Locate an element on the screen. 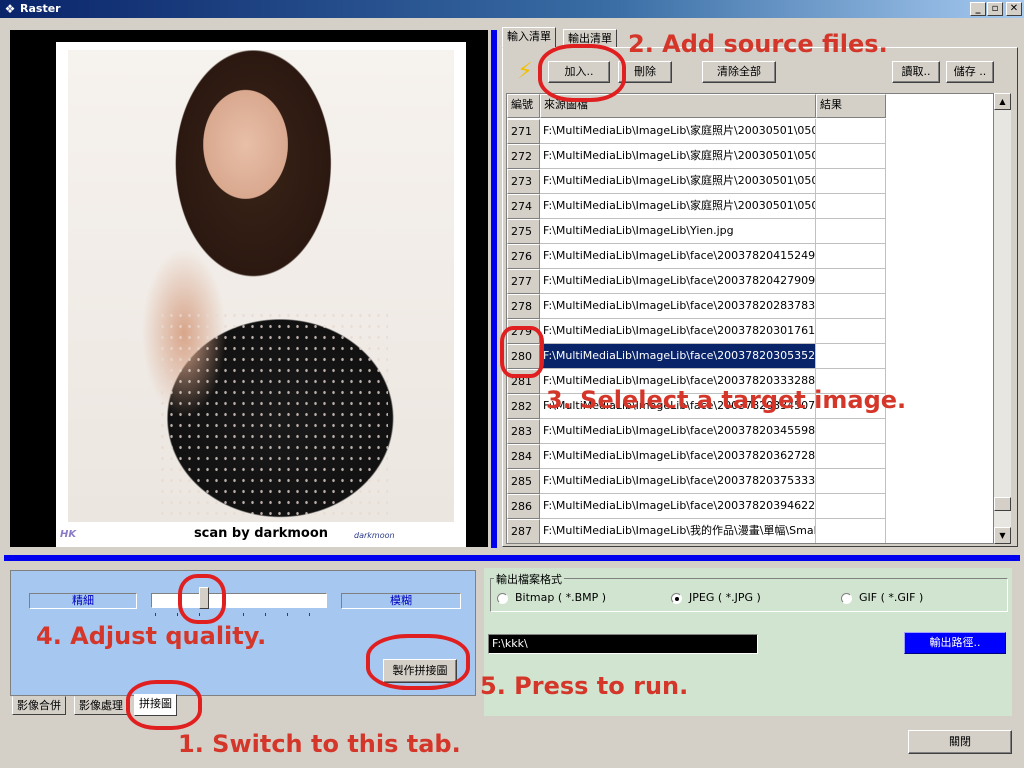 The width and height of the screenshot is (1024, 768). tab-image-merge: 影像合併 is located at coordinates (39, 705).